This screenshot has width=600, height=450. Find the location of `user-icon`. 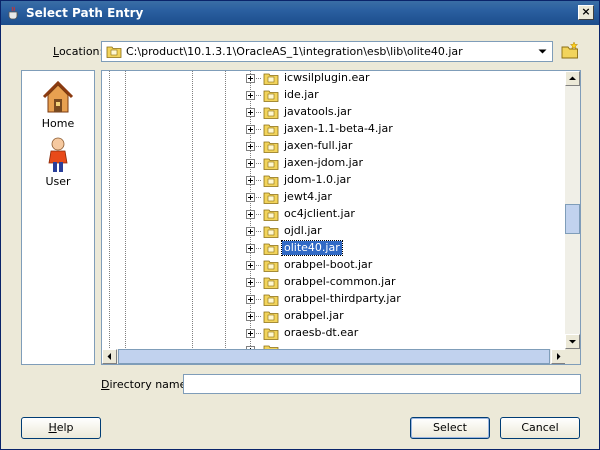

user-icon is located at coordinates (58, 154).